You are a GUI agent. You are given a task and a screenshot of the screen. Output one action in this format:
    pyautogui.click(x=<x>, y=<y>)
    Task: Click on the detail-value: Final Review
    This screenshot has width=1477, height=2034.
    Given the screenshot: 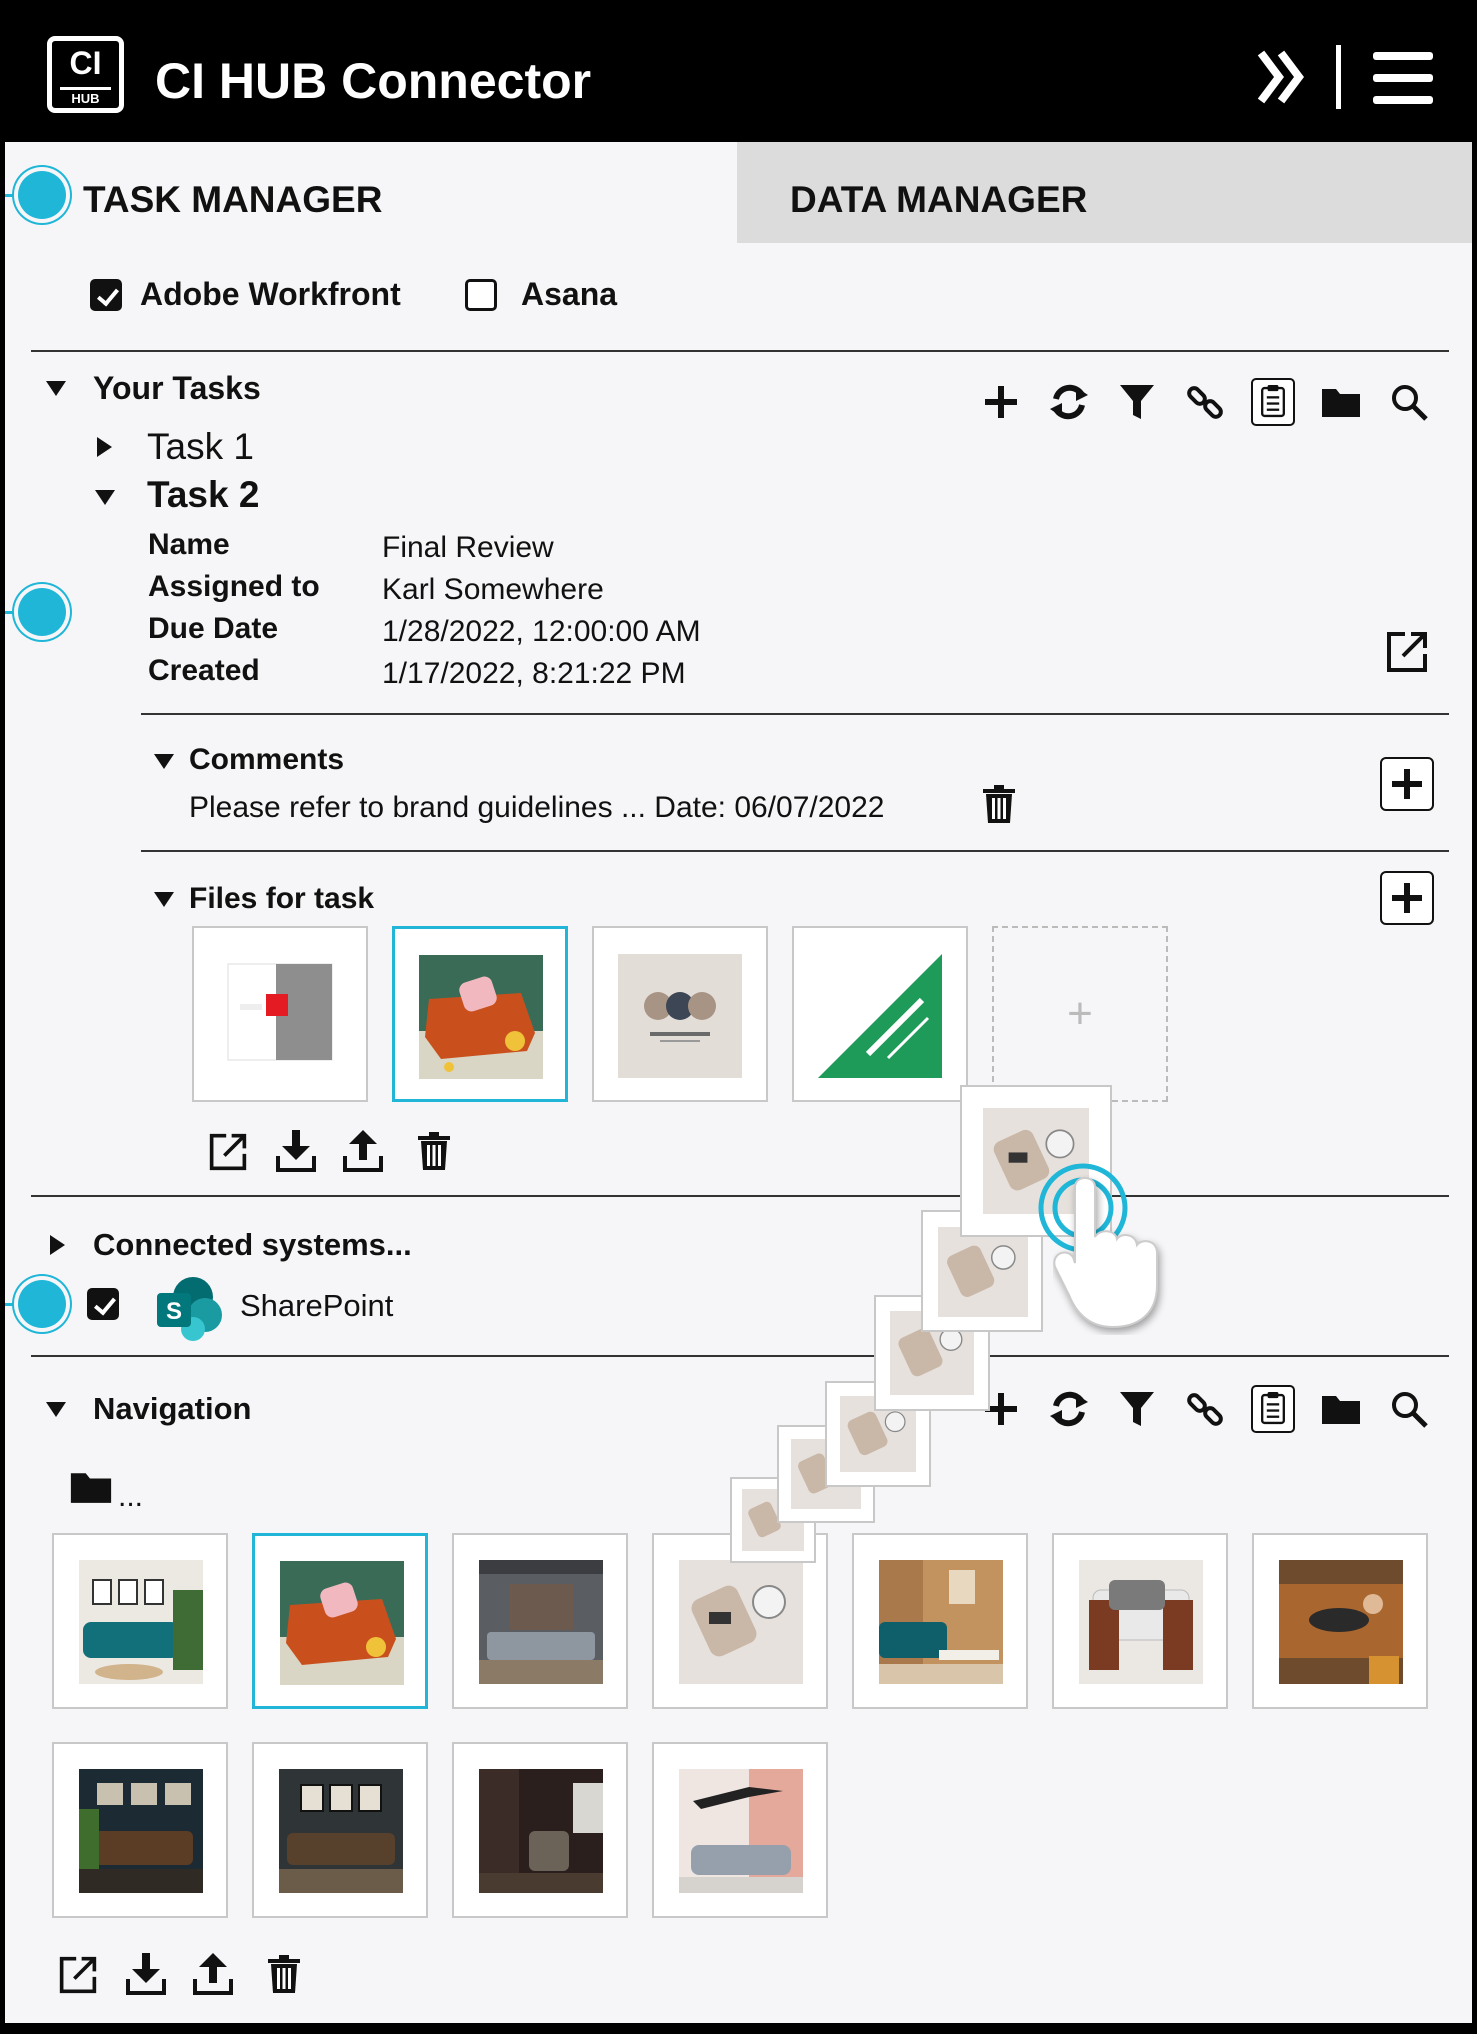 What is the action you would take?
    pyautogui.click(x=468, y=547)
    